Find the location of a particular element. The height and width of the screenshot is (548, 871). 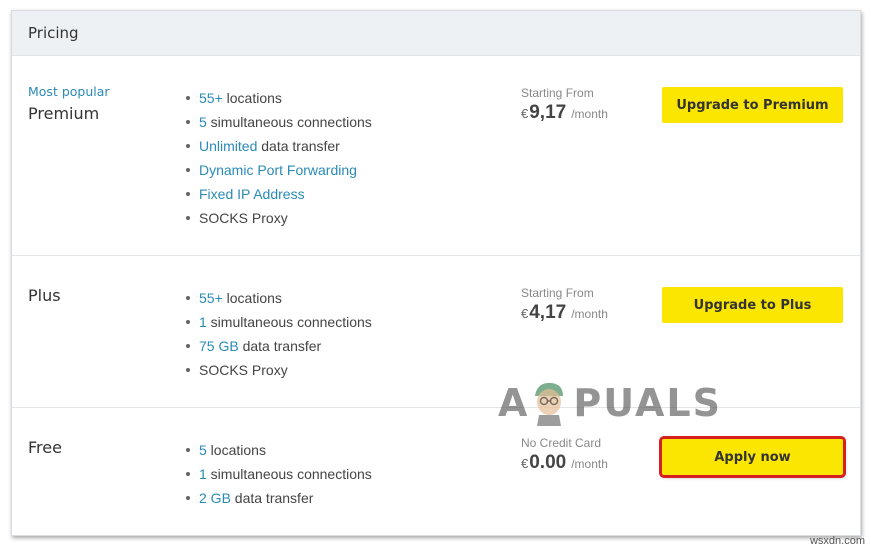

tier-plus-name-block: Plus is located at coordinates (44, 295).